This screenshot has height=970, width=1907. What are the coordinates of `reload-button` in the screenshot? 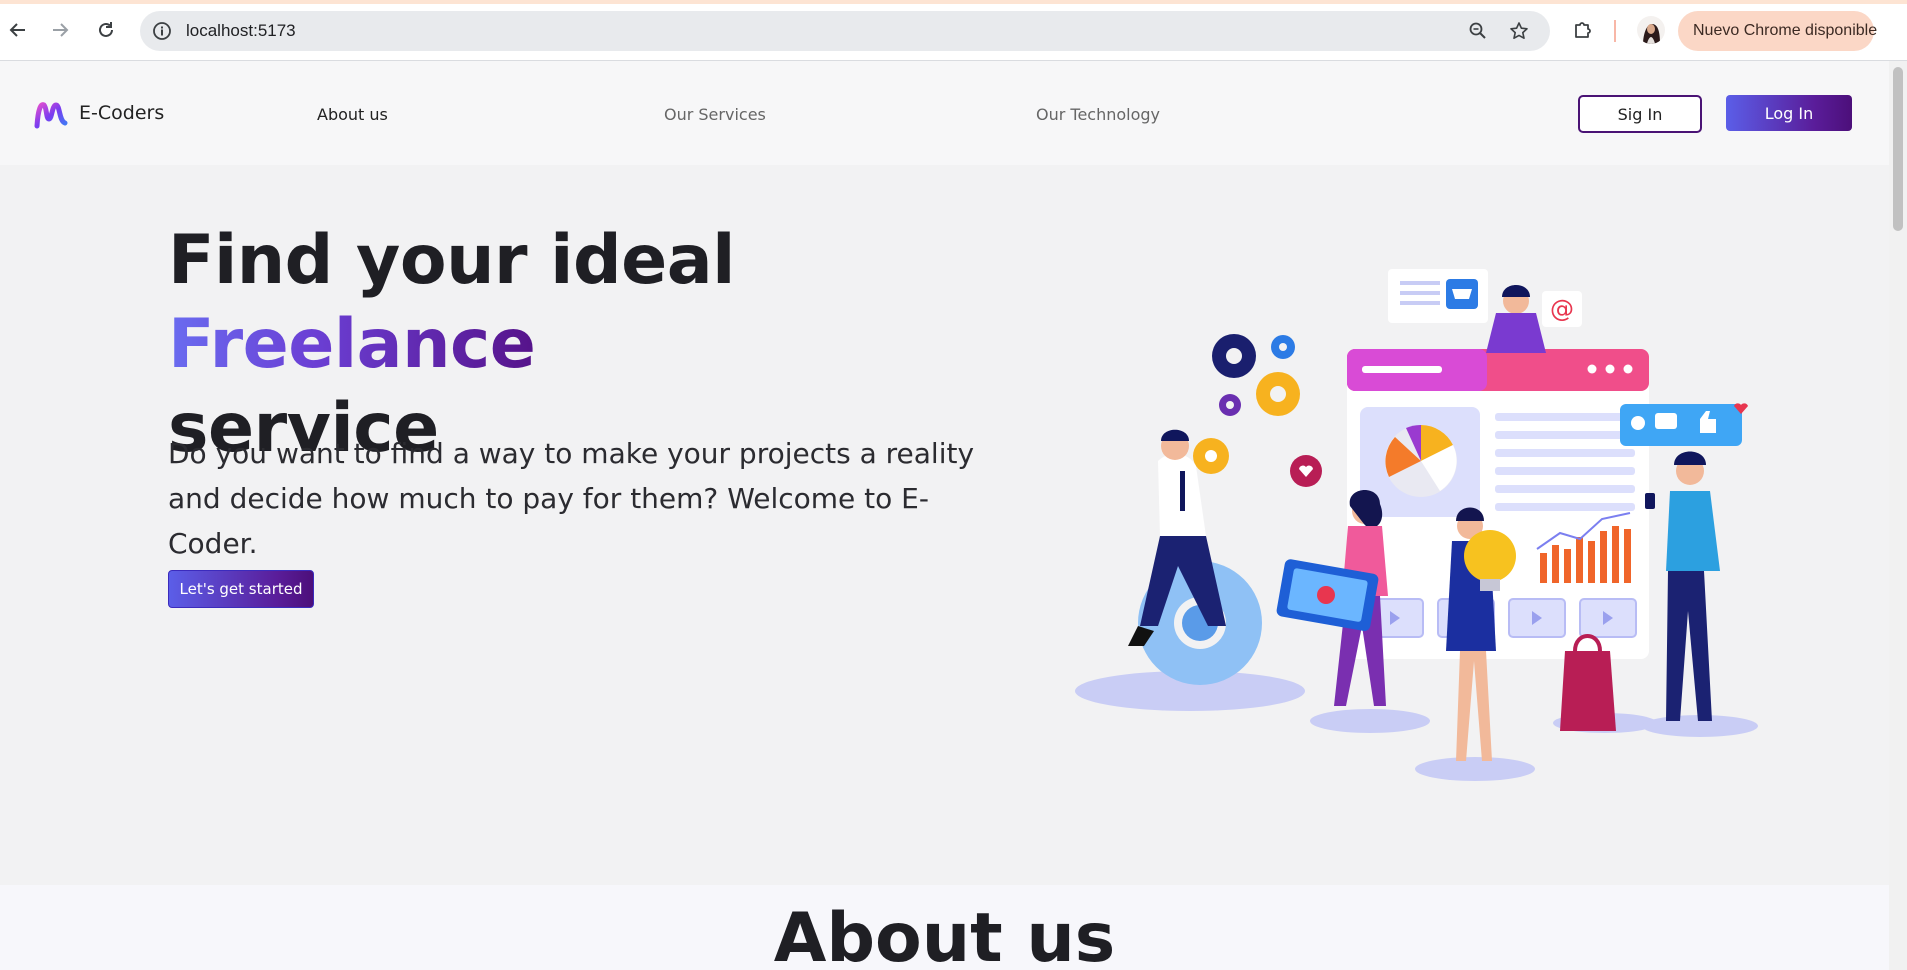 It's located at (106, 30).